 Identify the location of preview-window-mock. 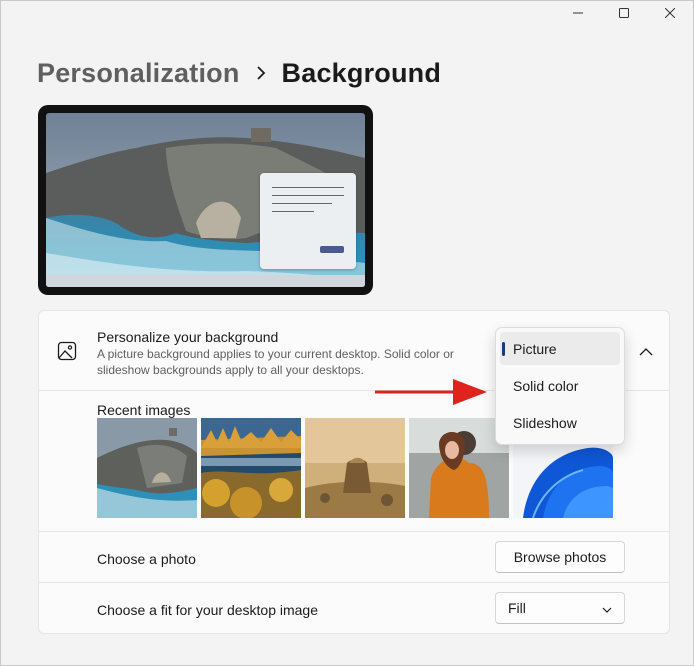
(308, 221).